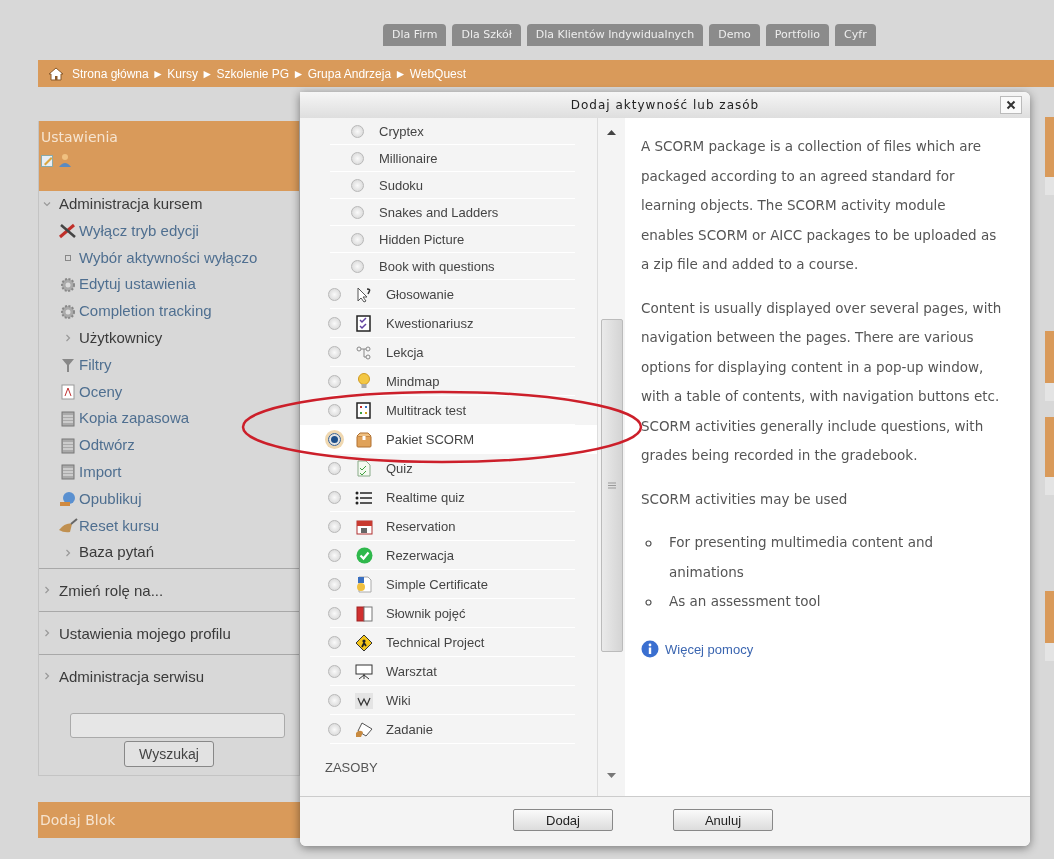 The width and height of the screenshot is (1054, 859). I want to click on user-icon, so click(65, 160).